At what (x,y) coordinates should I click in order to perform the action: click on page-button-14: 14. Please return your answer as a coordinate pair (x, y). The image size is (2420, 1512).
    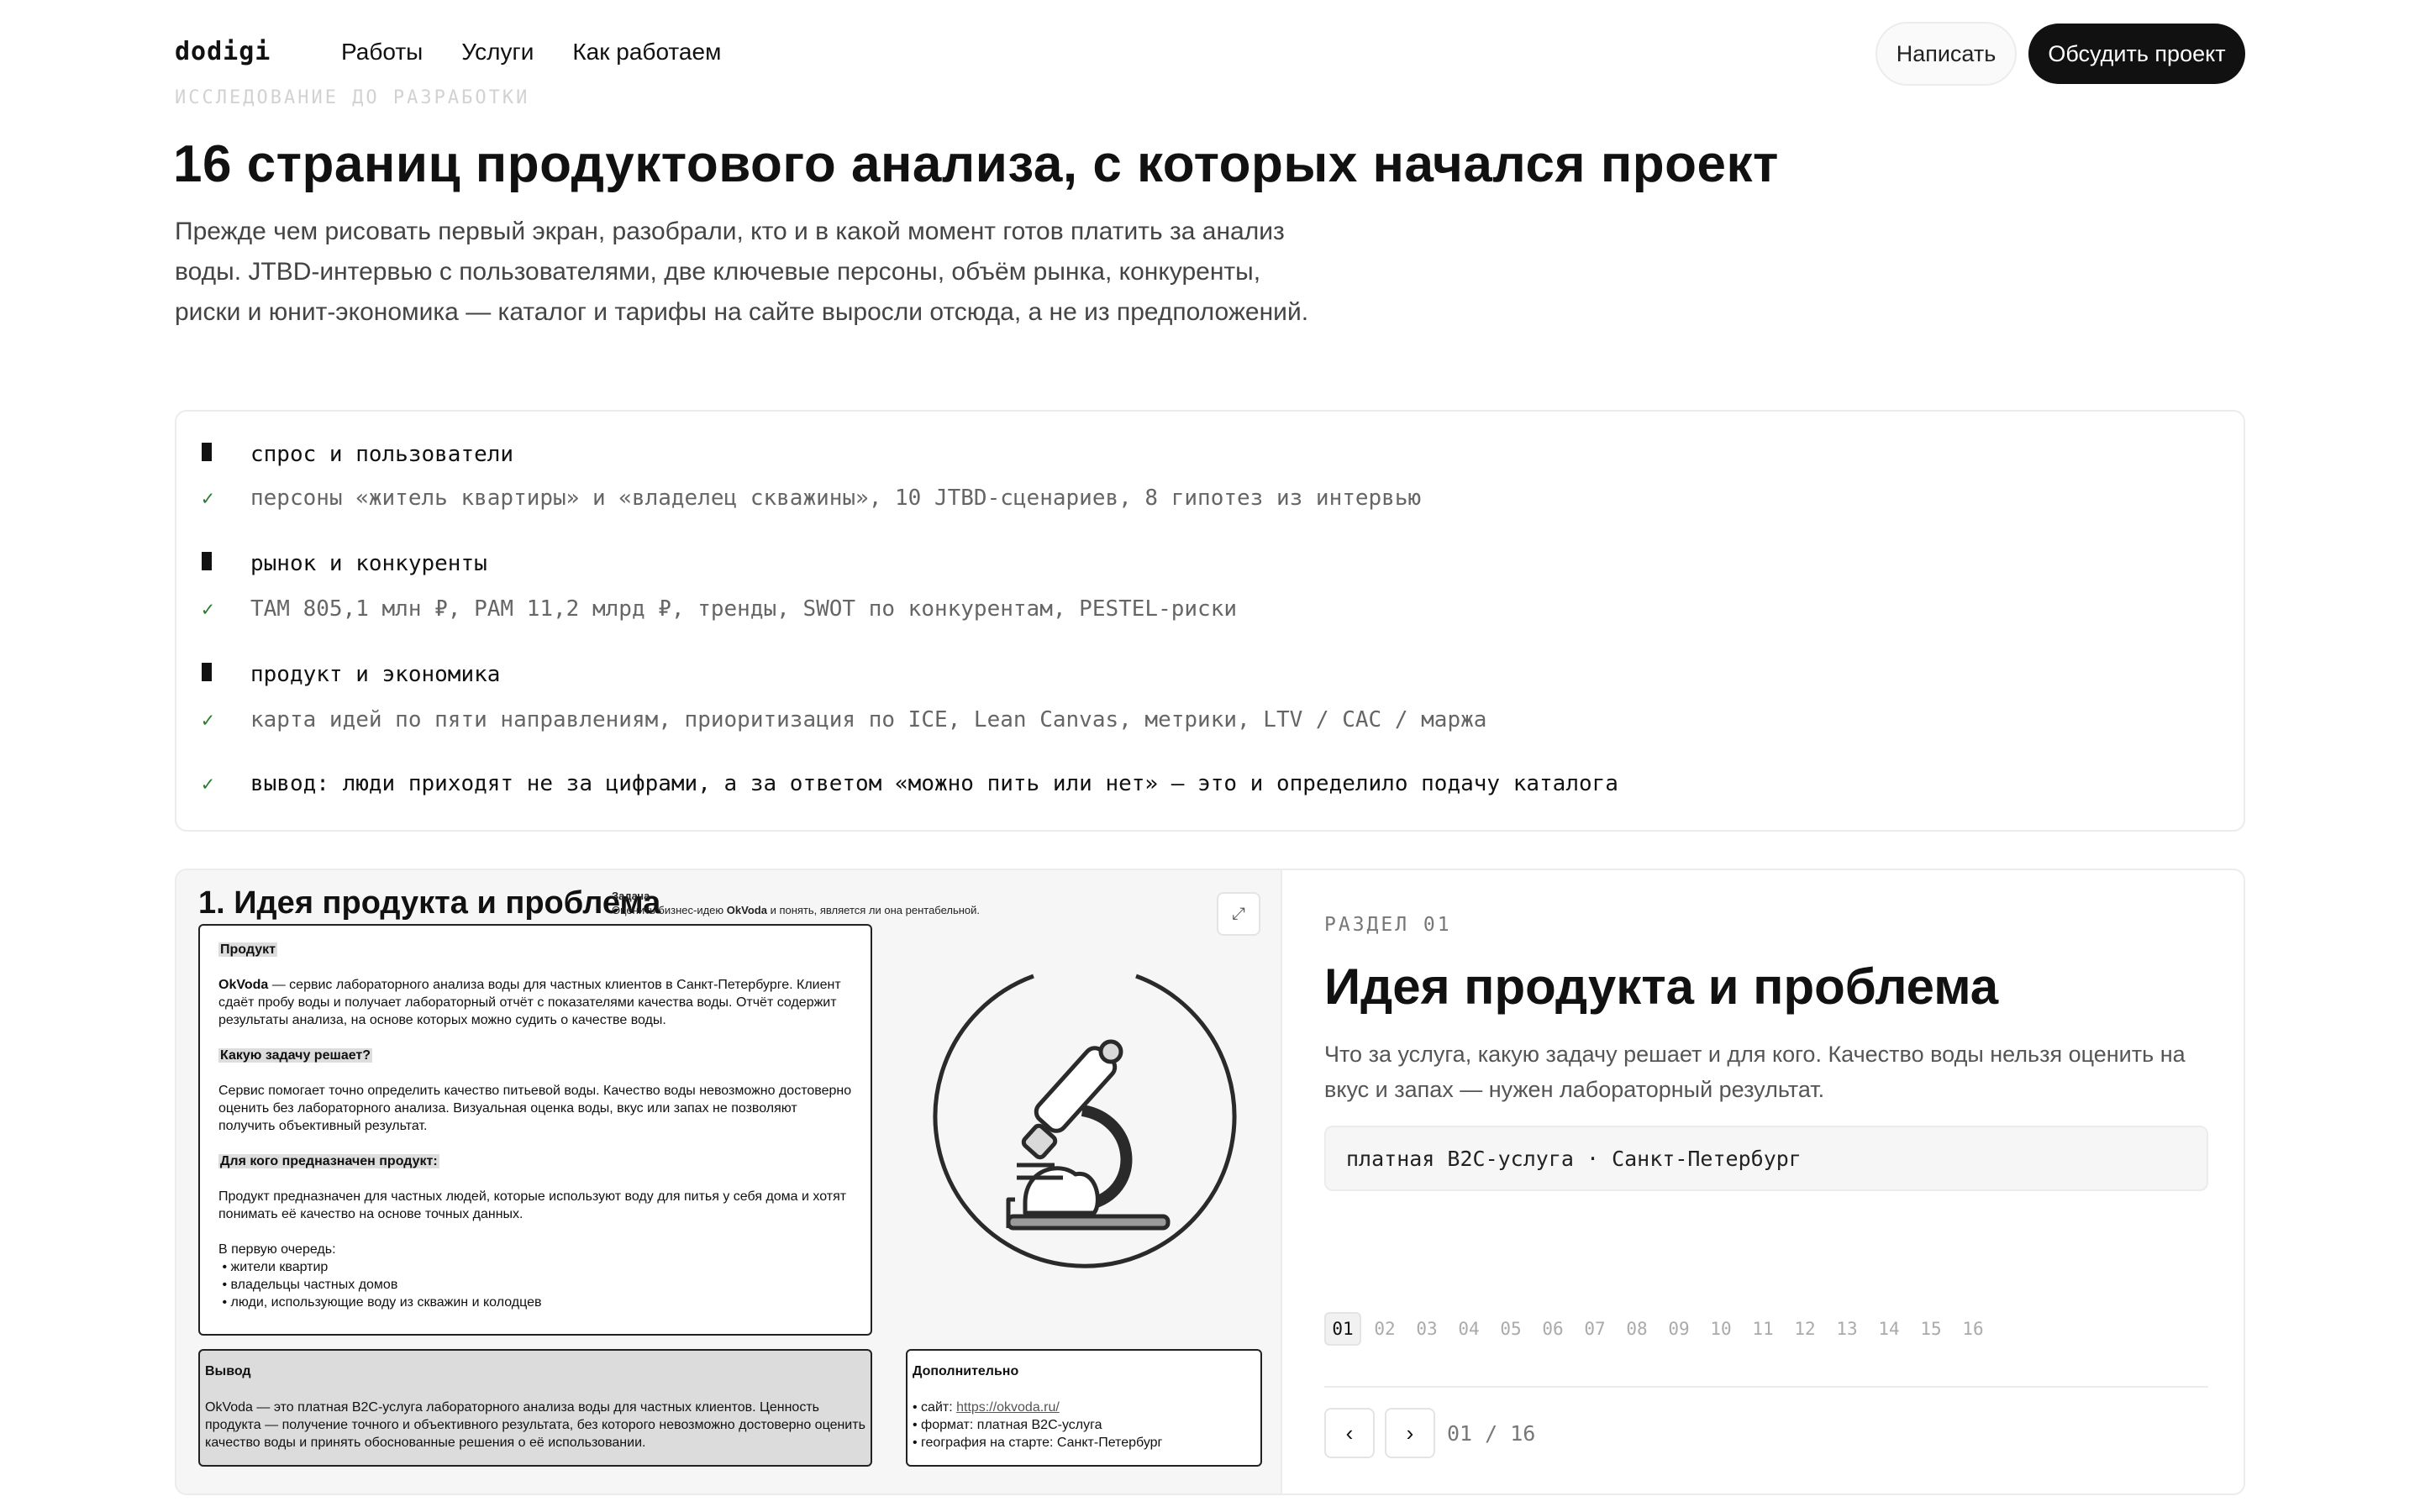
    Looking at the image, I should click on (1888, 1329).